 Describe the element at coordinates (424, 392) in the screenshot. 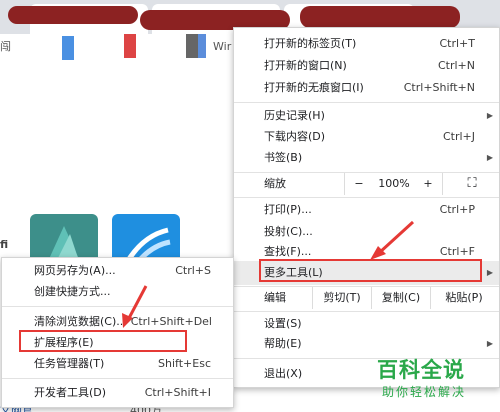

I see `watermark-subtitle: 助你轻松解决` at that location.